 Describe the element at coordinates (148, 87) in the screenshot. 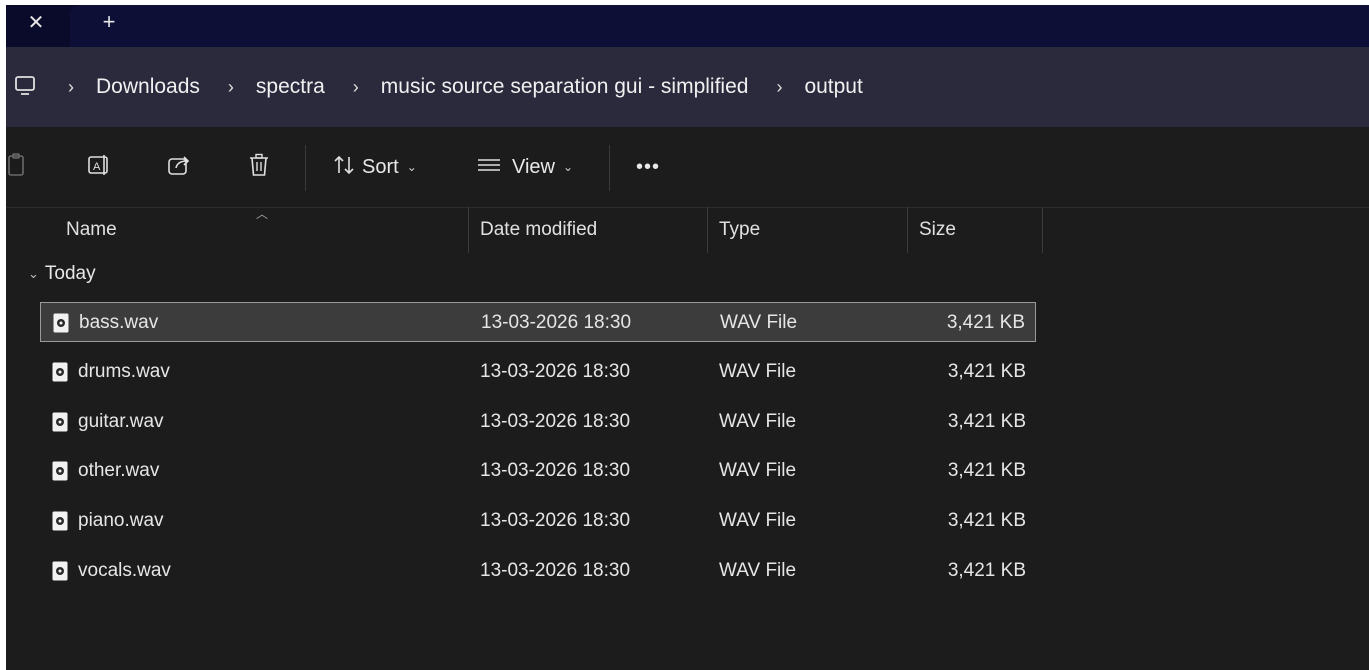

I see `breadcrumb-downloads: Downloads` at that location.